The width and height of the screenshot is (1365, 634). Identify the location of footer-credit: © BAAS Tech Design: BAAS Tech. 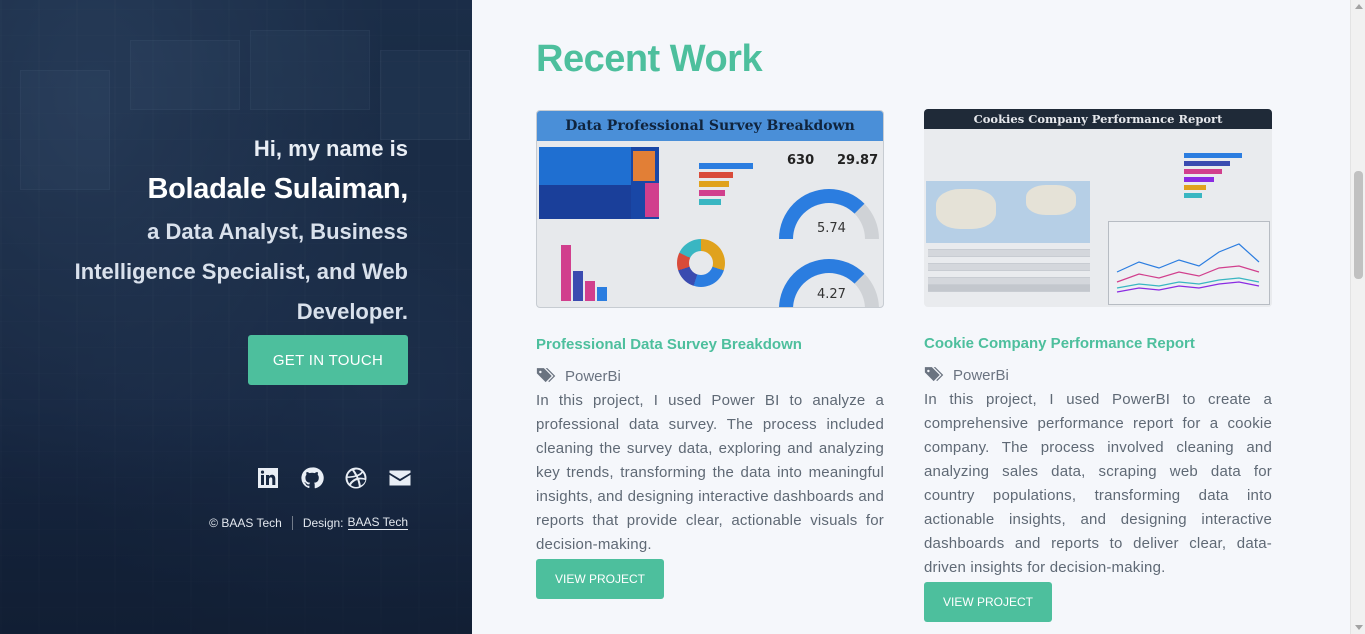
(308, 522).